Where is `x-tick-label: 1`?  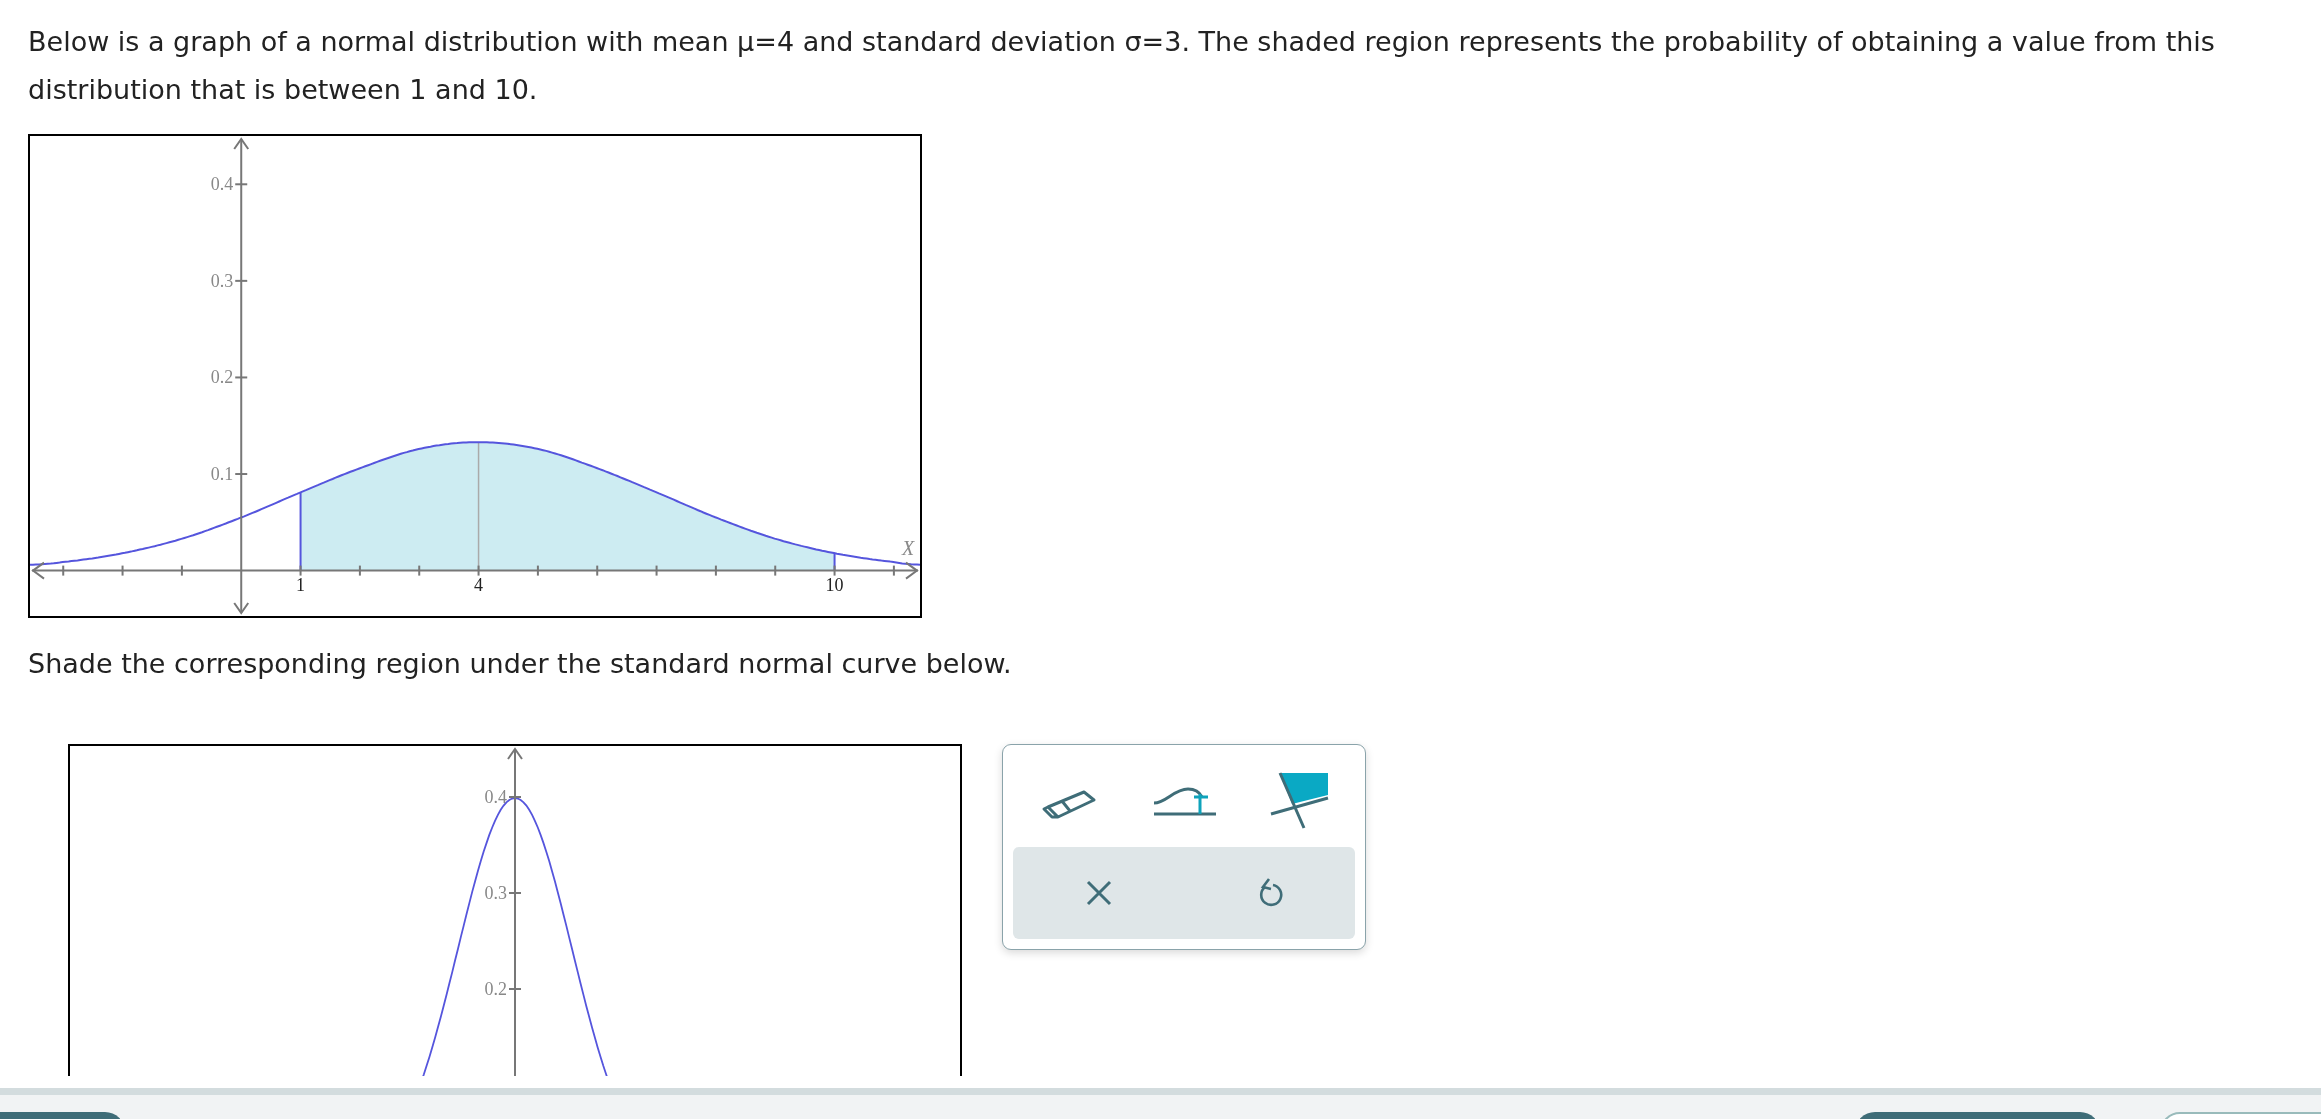 x-tick-label: 1 is located at coordinates (301, 584).